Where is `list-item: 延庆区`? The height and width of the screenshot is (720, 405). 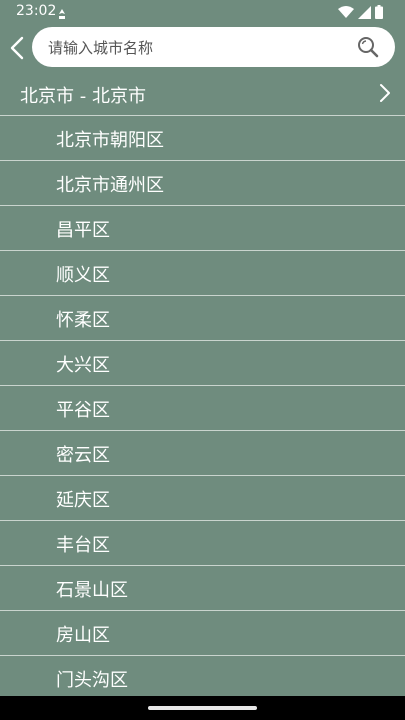
list-item: 延庆区 is located at coordinates (202, 498).